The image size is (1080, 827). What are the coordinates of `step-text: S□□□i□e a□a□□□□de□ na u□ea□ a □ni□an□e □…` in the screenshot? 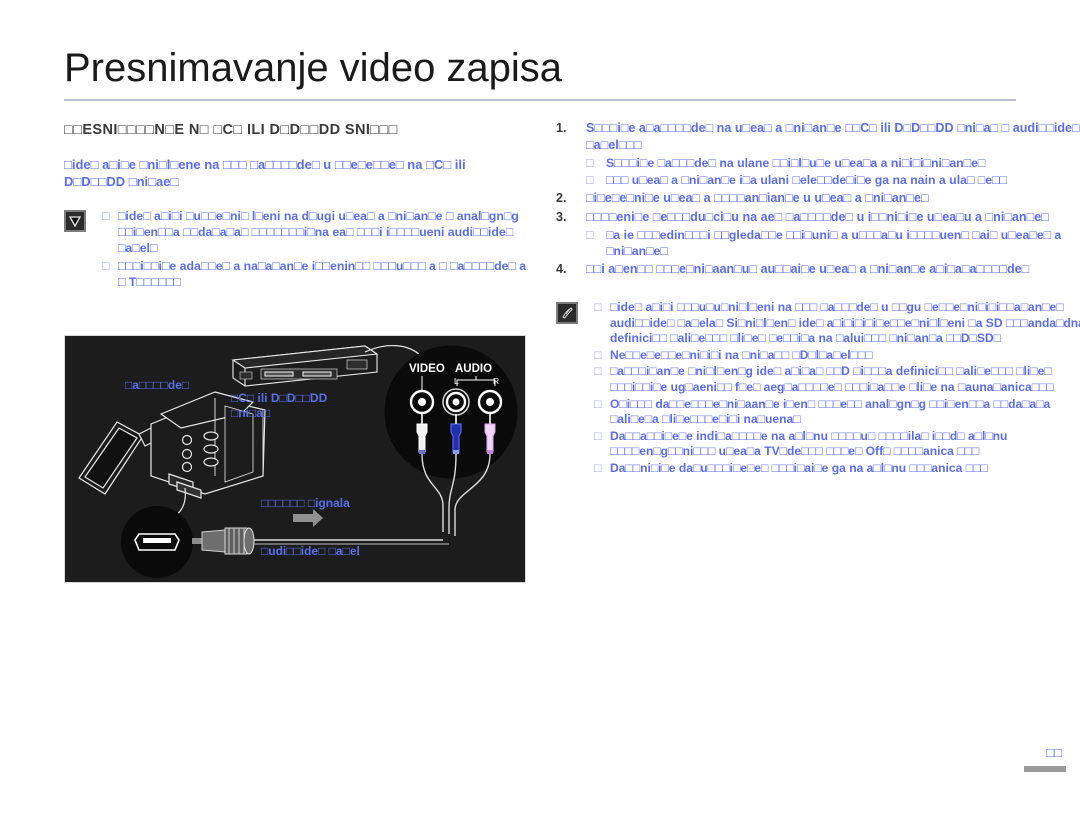 It's located at (833, 136).